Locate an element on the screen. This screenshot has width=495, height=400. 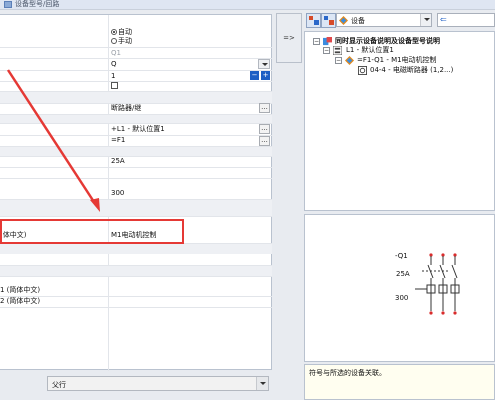
tree-part: 04-4 - 电磁断路器 (1,2...) is located at coordinates (411, 70).